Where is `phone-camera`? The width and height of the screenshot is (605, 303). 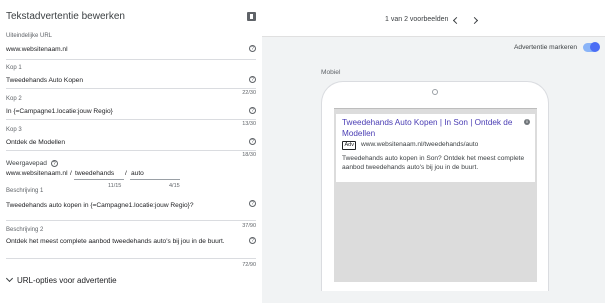
phone-camera is located at coordinates (435, 92).